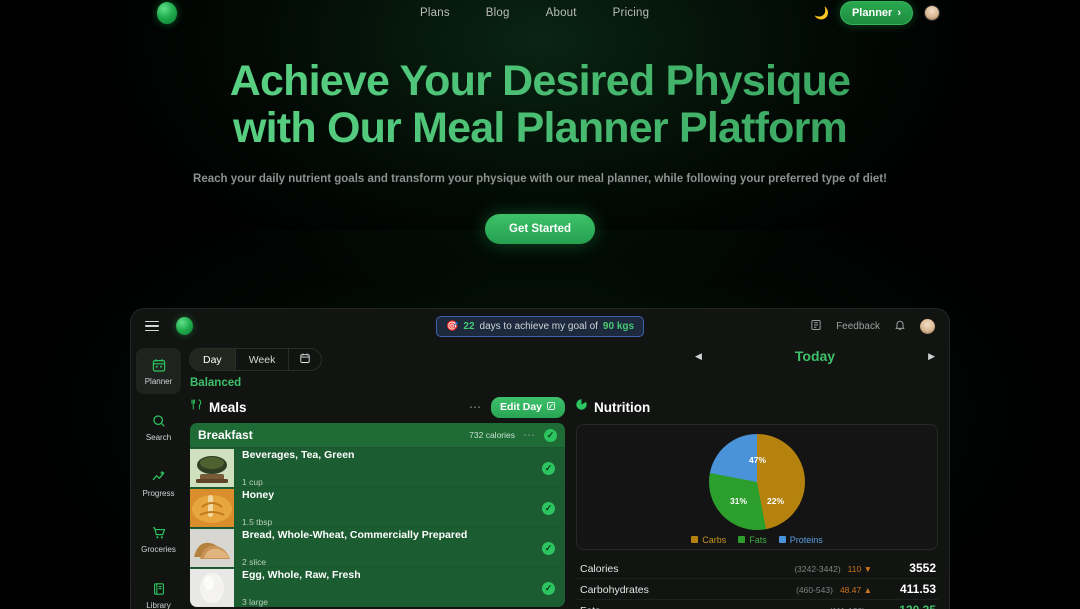 The width and height of the screenshot is (1080, 609). What do you see at coordinates (714, 539) in the screenshot?
I see `legend-label-carbs: Carbs` at bounding box center [714, 539].